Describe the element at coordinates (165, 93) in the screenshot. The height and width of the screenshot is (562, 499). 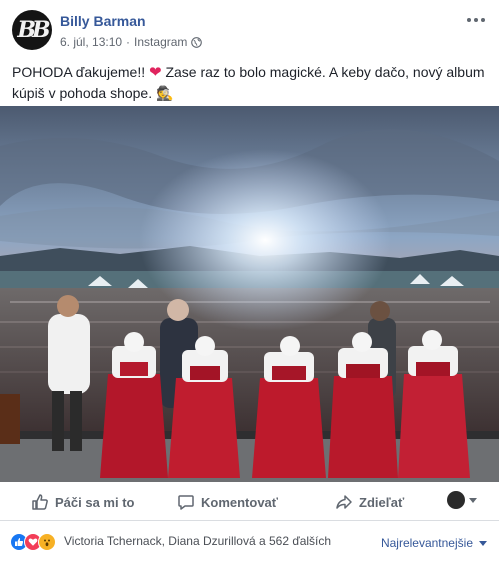
I see `spy-emoji: 🕵` at that location.